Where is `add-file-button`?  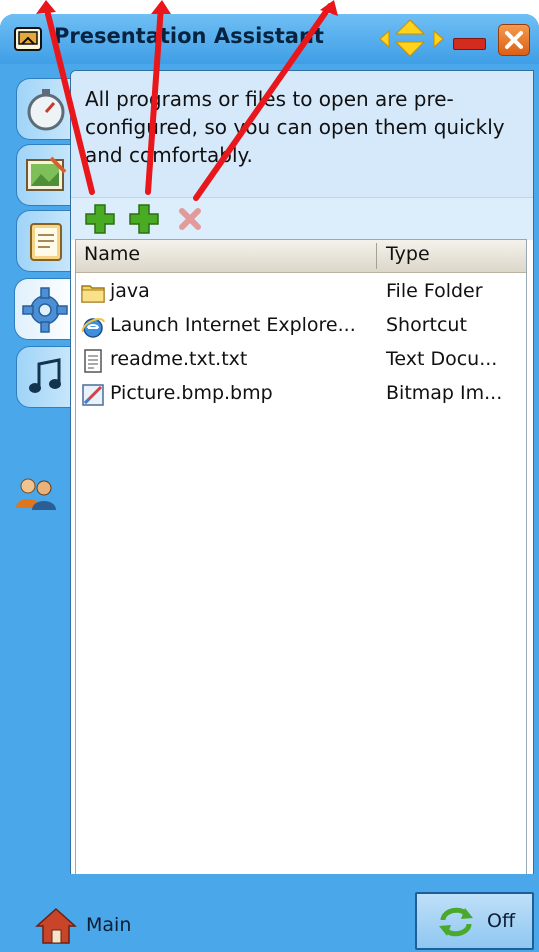
add-file-button is located at coordinates (144, 219).